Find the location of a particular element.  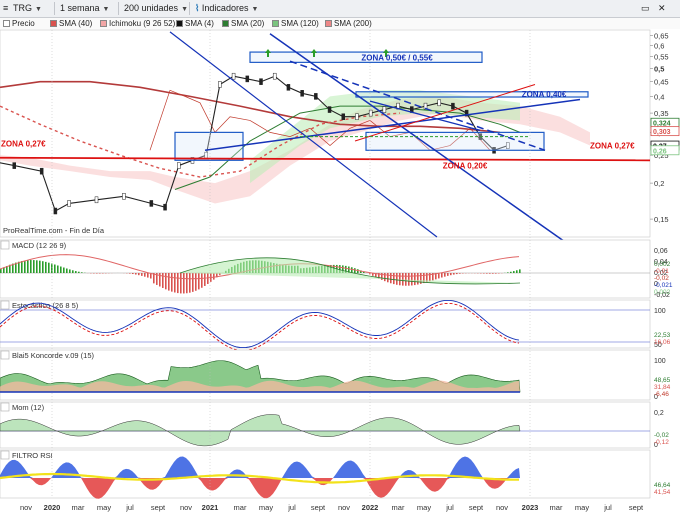

panel-value-label: 22,53 is located at coordinates (662, 335).